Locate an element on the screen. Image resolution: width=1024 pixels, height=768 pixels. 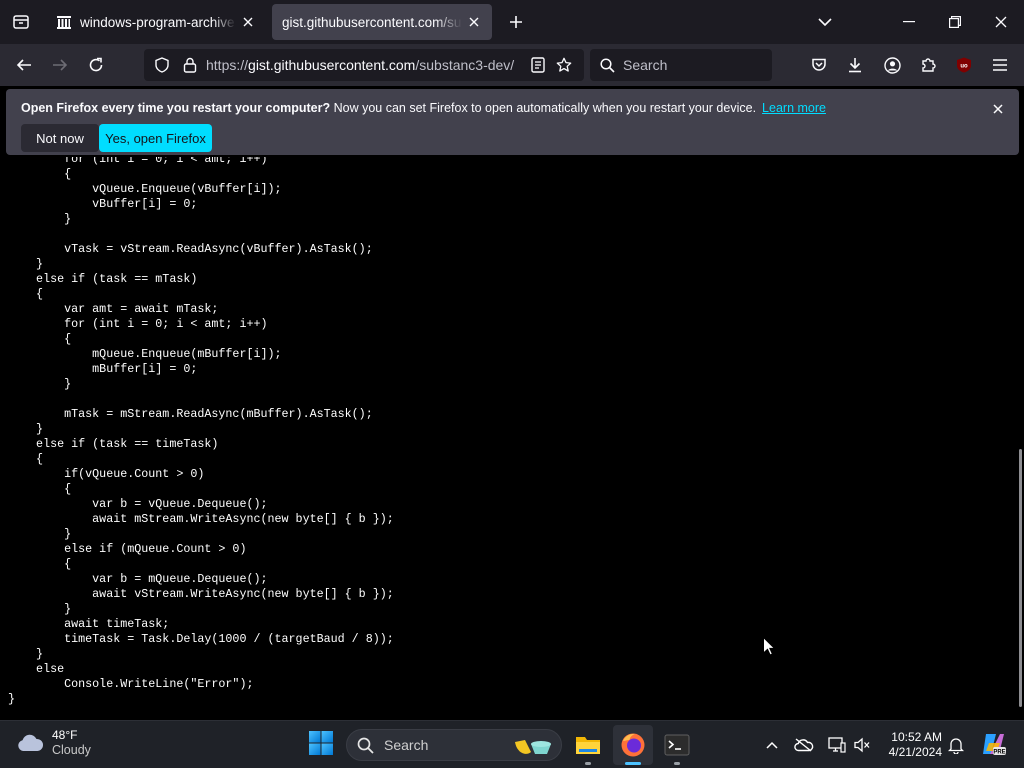
close-notification-icon is located at coordinates (998, 109).